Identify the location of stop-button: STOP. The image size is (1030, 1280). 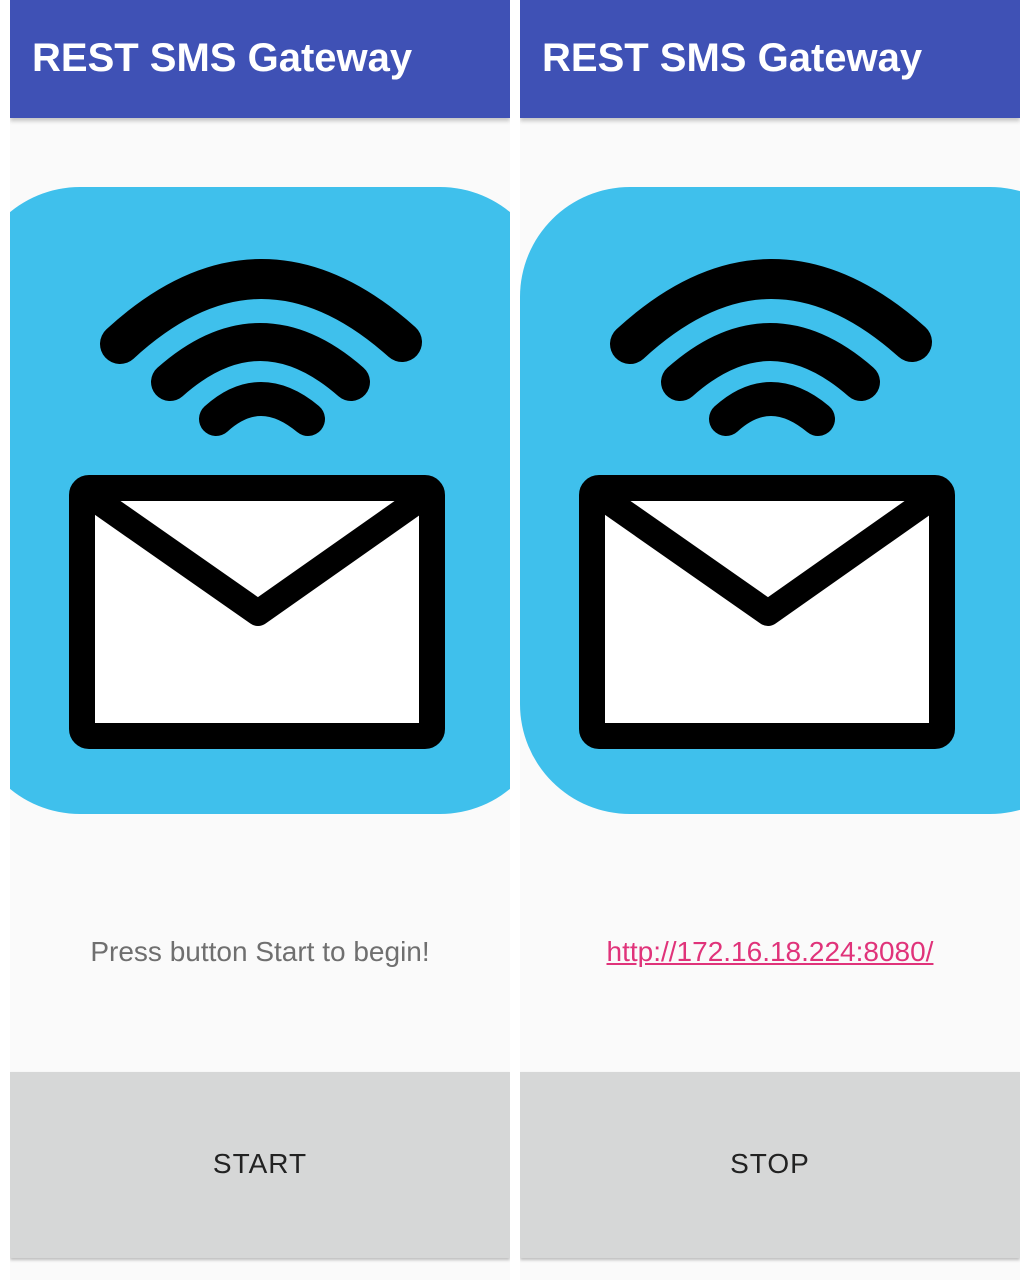
(770, 1165).